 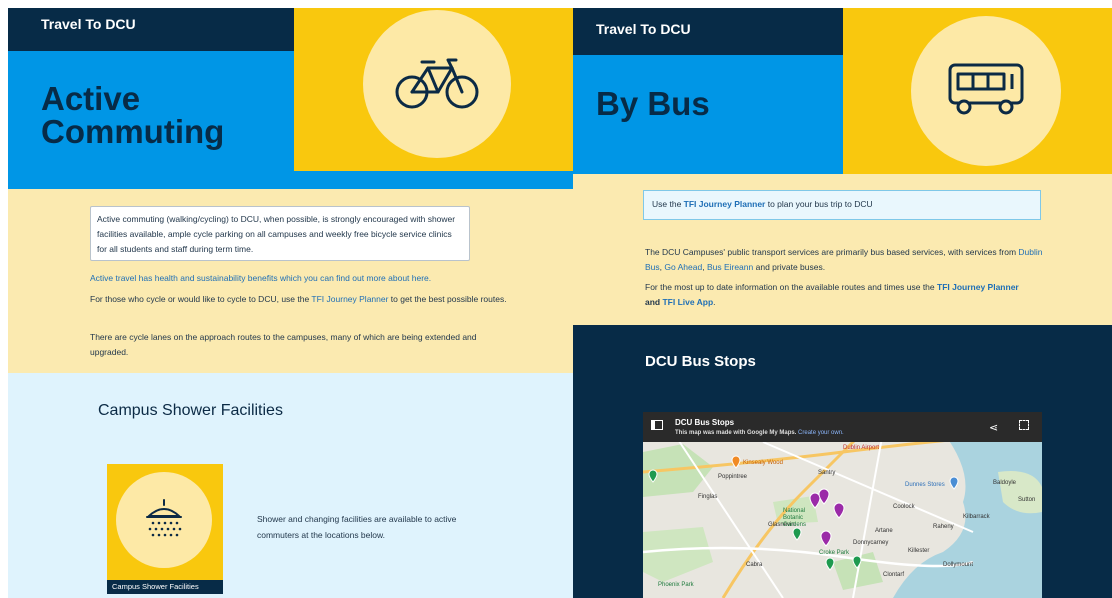 I want to click on map-label-santry: Santry, so click(x=827, y=473).